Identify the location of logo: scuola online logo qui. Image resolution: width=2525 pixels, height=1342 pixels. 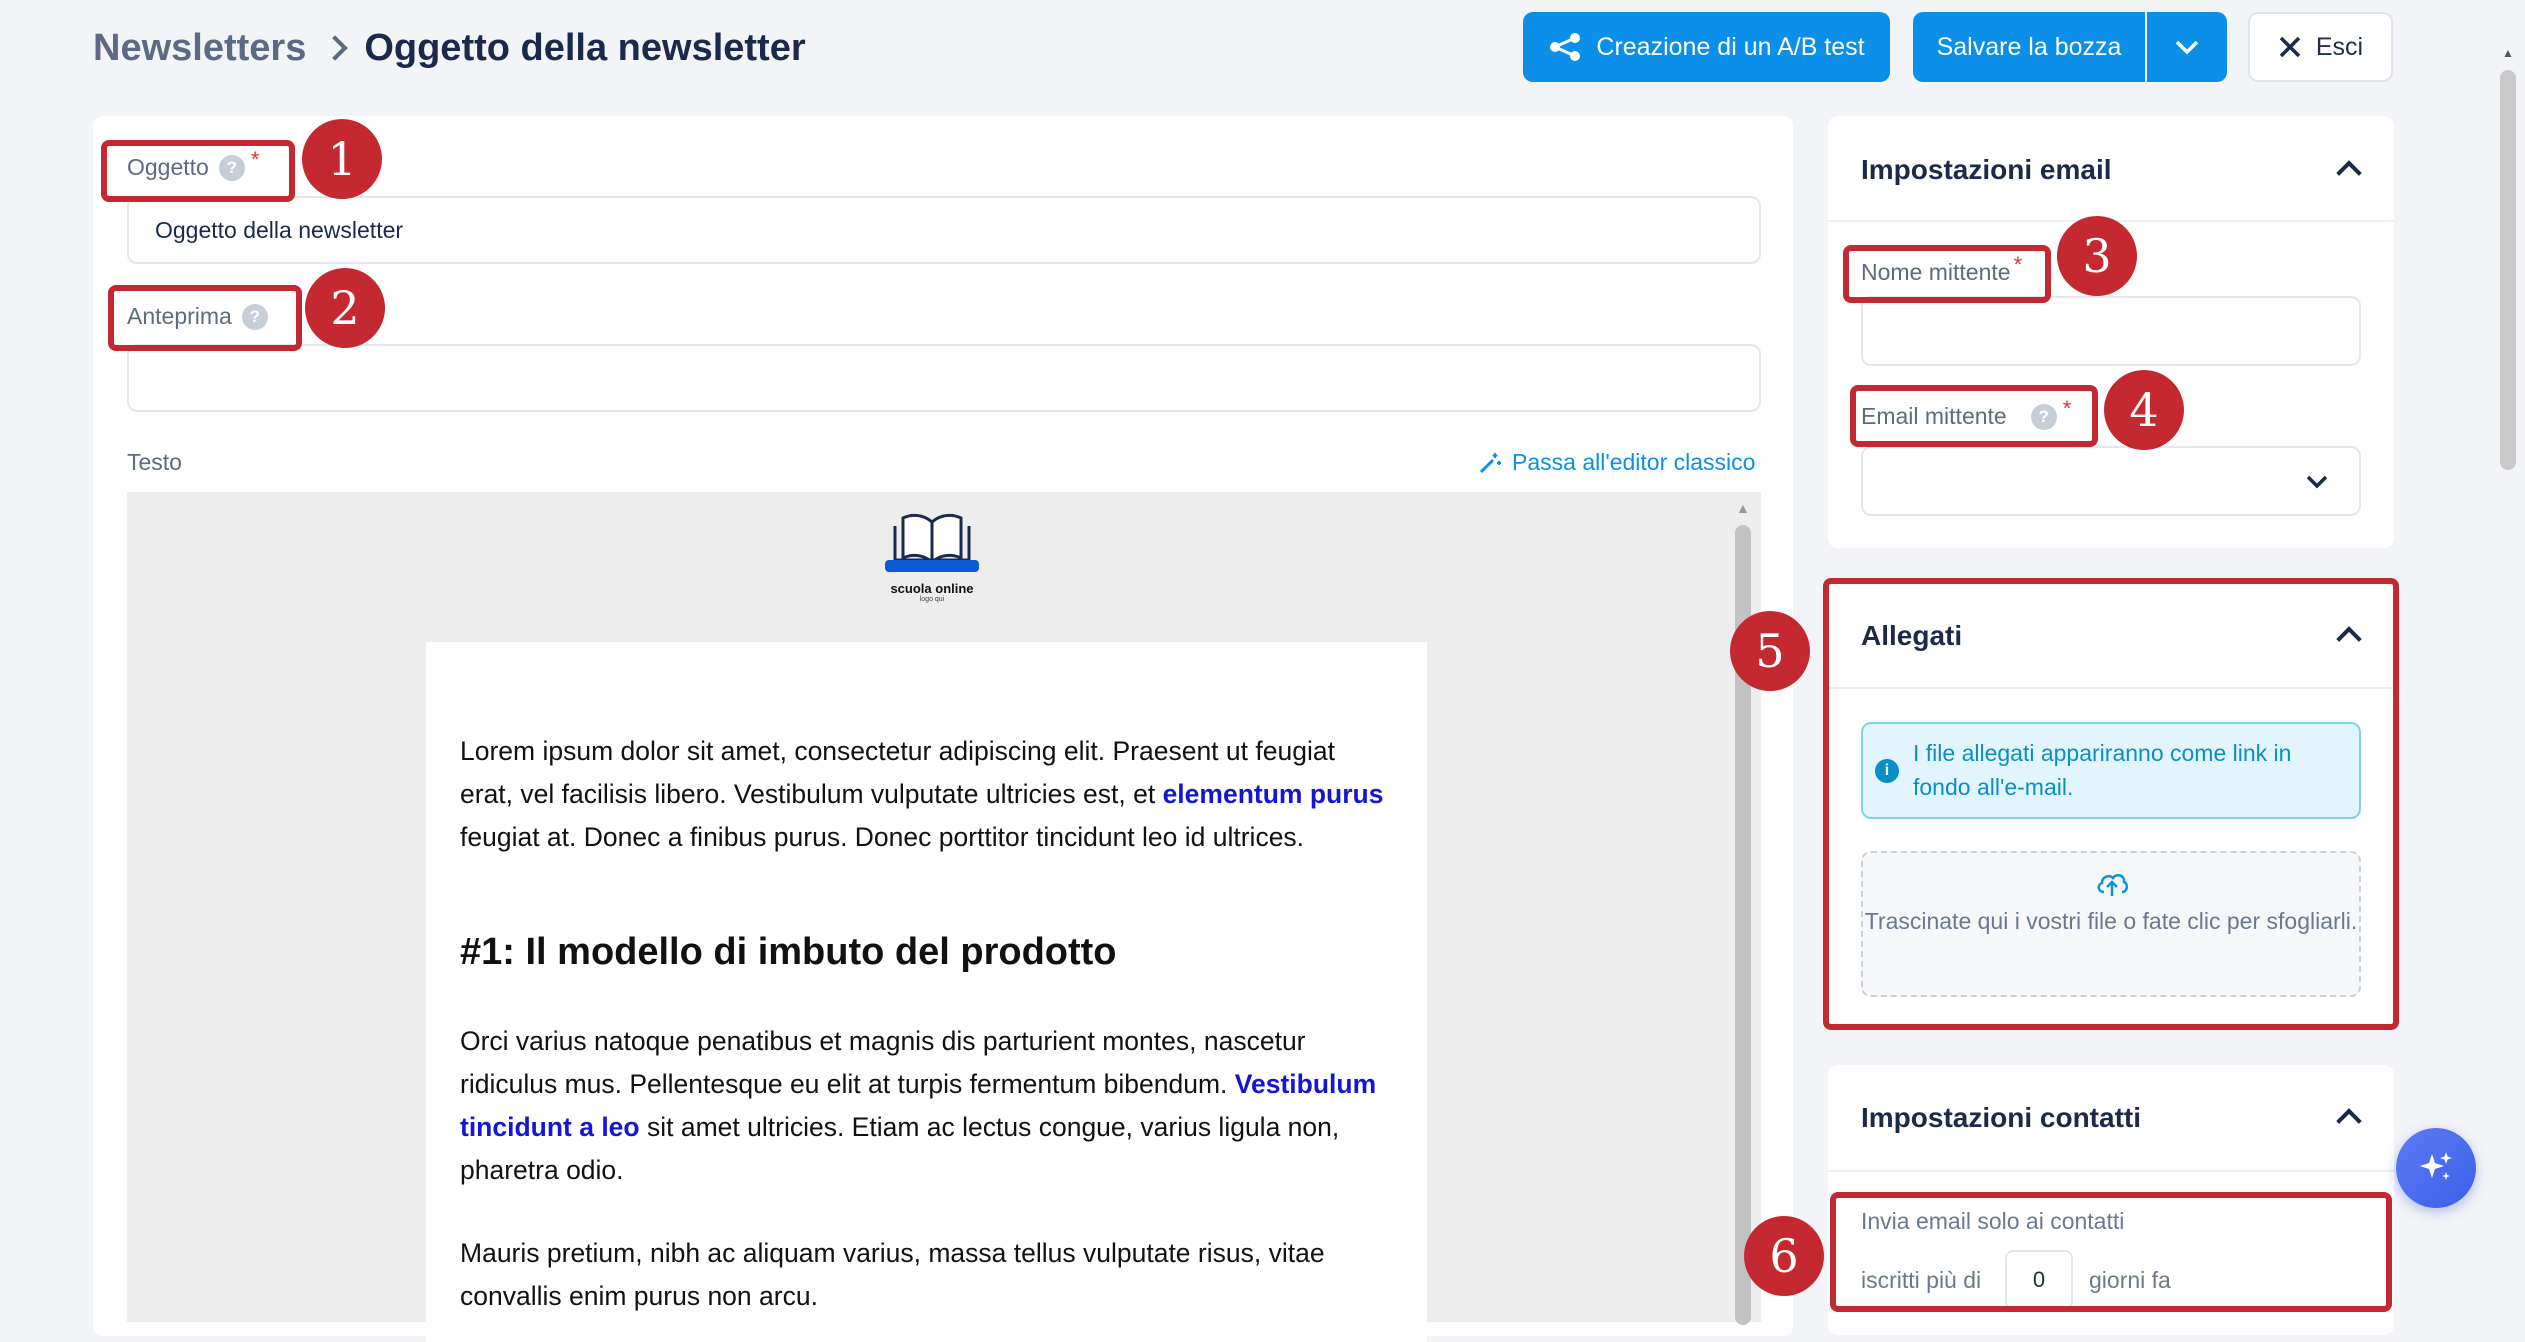
(932, 556).